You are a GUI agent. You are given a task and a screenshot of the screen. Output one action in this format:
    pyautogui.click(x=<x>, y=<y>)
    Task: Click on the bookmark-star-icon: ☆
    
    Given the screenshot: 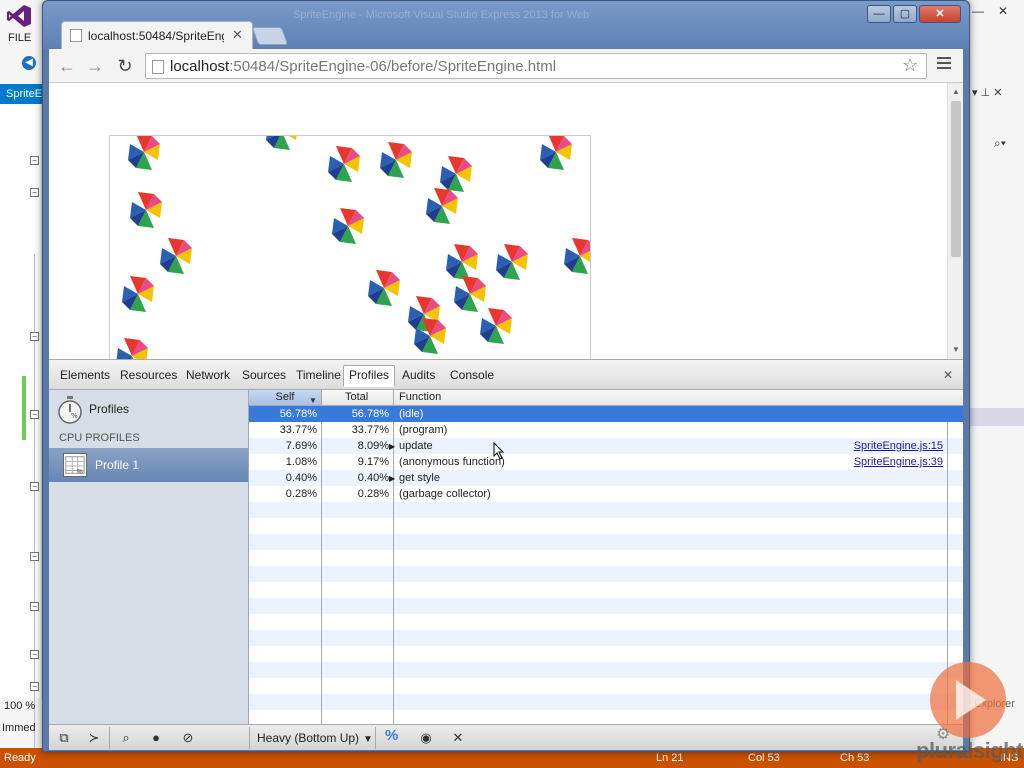 What is the action you would take?
    pyautogui.click(x=910, y=65)
    